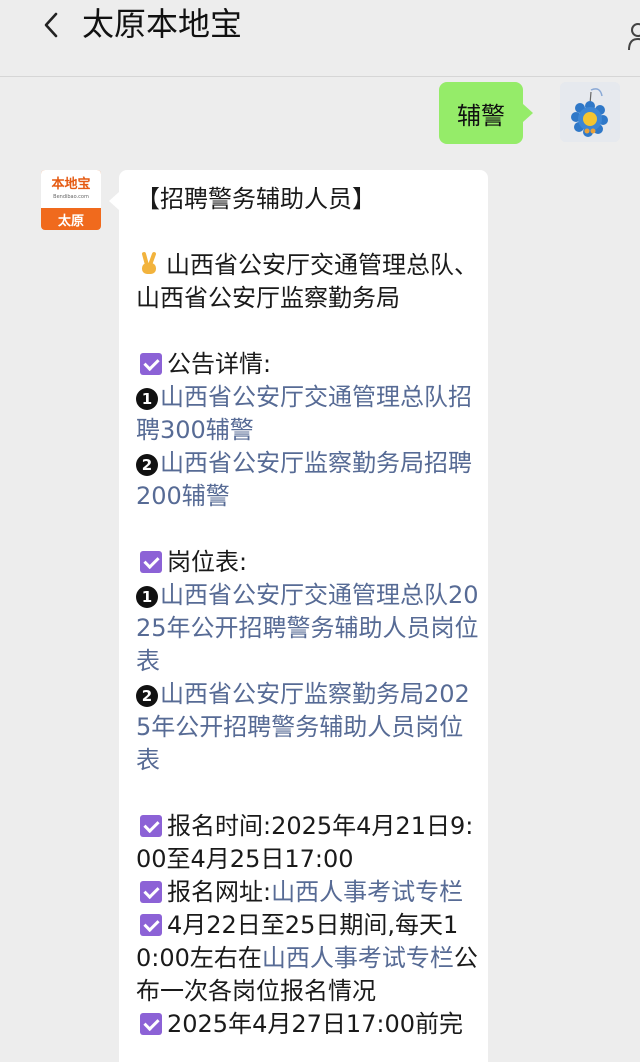 This screenshot has height=1062, width=640. I want to click on announce-label: 公告详情:, so click(219, 364).